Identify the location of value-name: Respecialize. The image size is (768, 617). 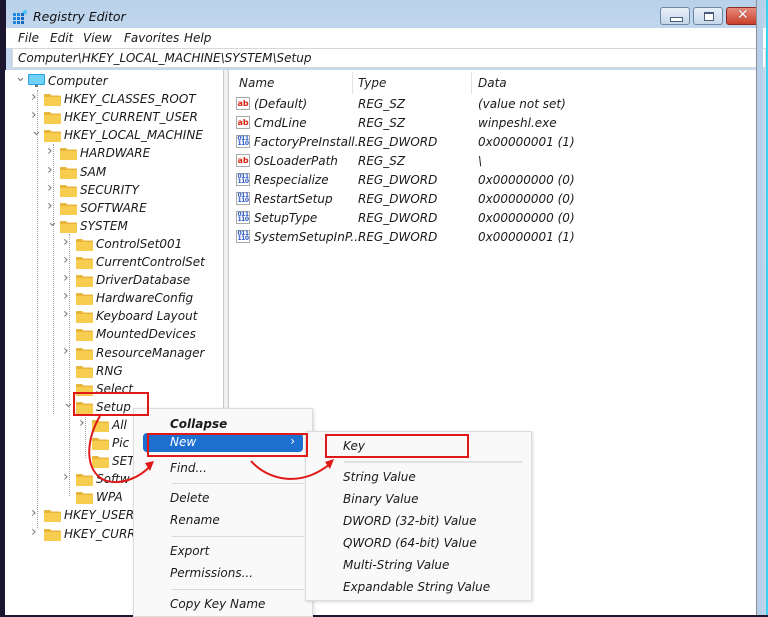
(291, 180).